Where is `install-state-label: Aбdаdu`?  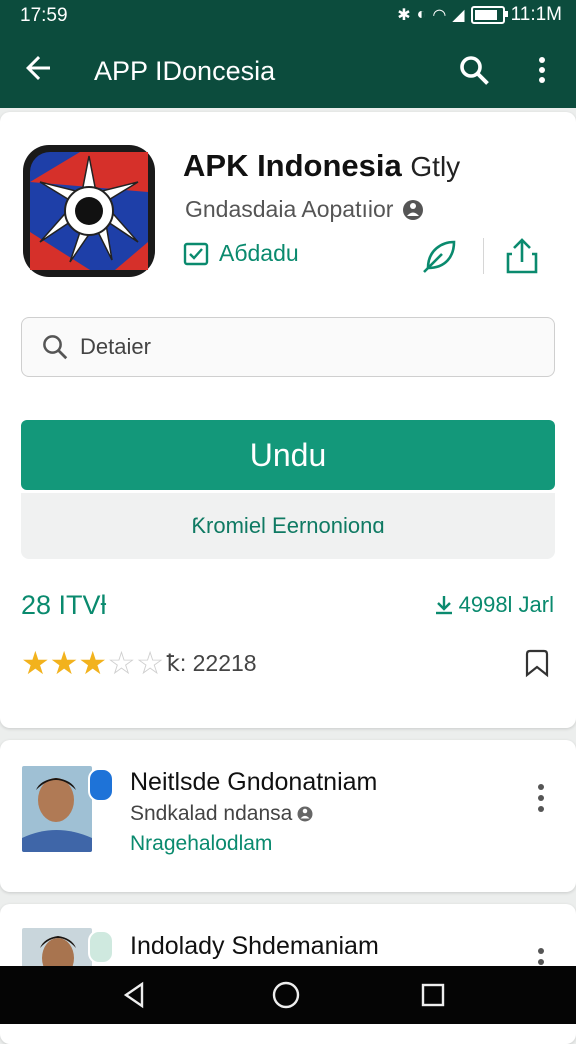 install-state-label: Aбdаdu is located at coordinates (259, 253).